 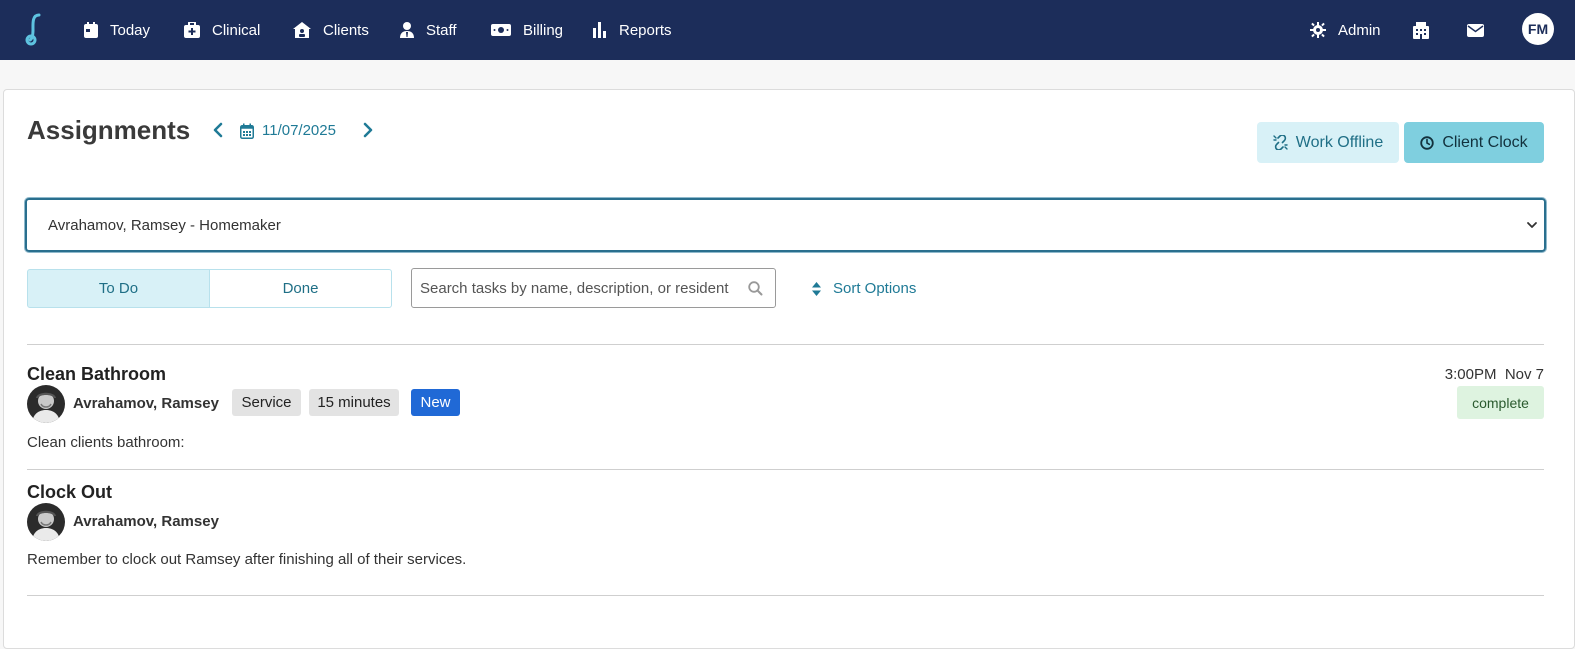 I want to click on nav-label: Clients, so click(x=346, y=30).